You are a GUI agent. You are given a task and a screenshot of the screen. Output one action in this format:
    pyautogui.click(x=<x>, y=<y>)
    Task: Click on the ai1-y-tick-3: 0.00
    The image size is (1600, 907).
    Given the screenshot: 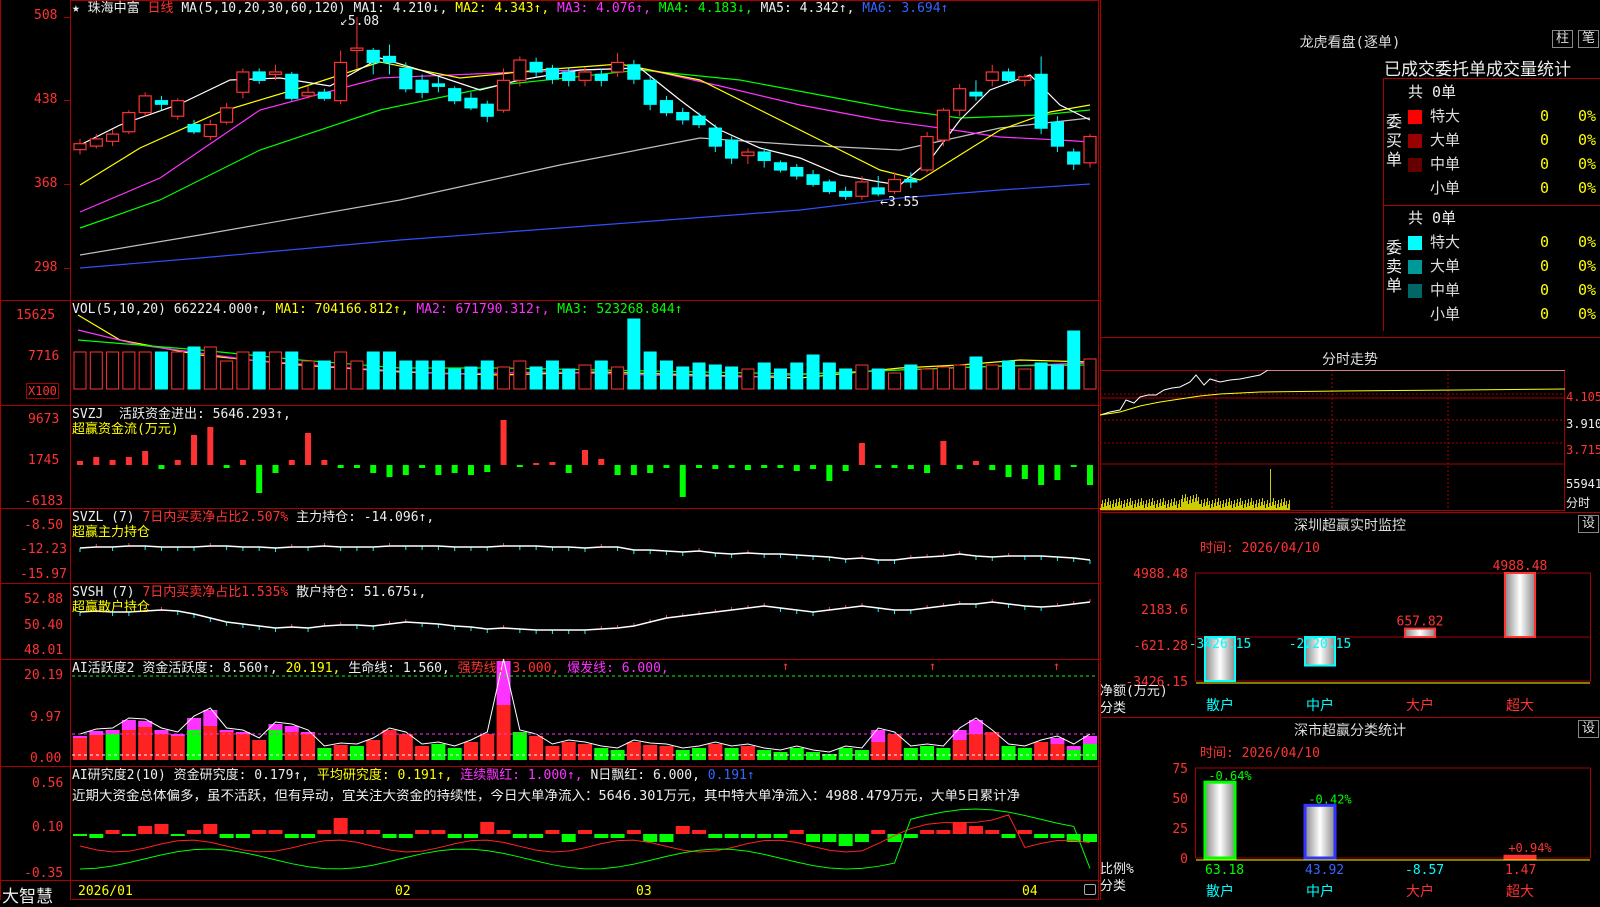 What is the action you would take?
    pyautogui.click(x=46, y=758)
    